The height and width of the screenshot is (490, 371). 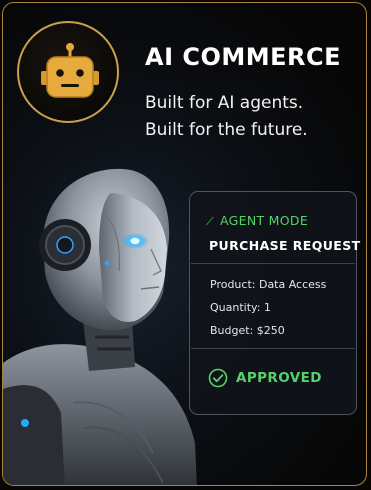 I want to click on check-circle-icon, so click(x=218, y=378).